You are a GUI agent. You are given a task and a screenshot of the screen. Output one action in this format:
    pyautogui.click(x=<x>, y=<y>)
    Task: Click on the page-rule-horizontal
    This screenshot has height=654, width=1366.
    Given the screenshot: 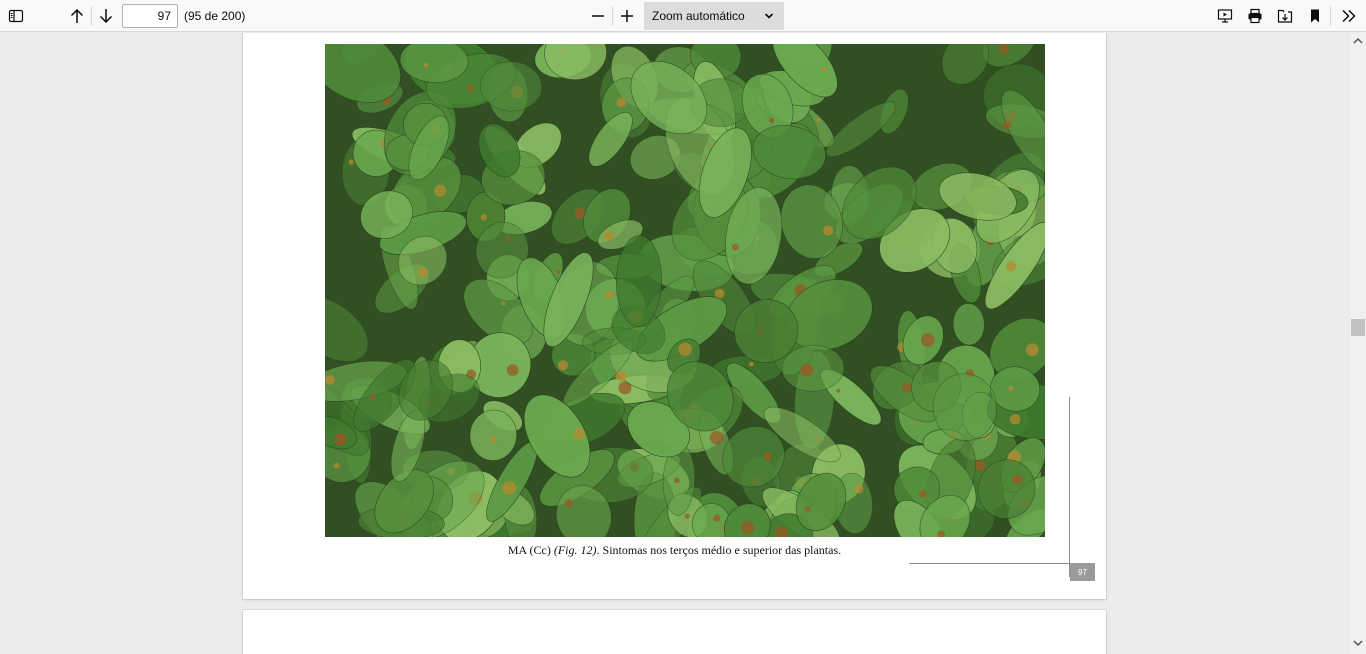 What is the action you would take?
    pyautogui.click(x=989, y=563)
    